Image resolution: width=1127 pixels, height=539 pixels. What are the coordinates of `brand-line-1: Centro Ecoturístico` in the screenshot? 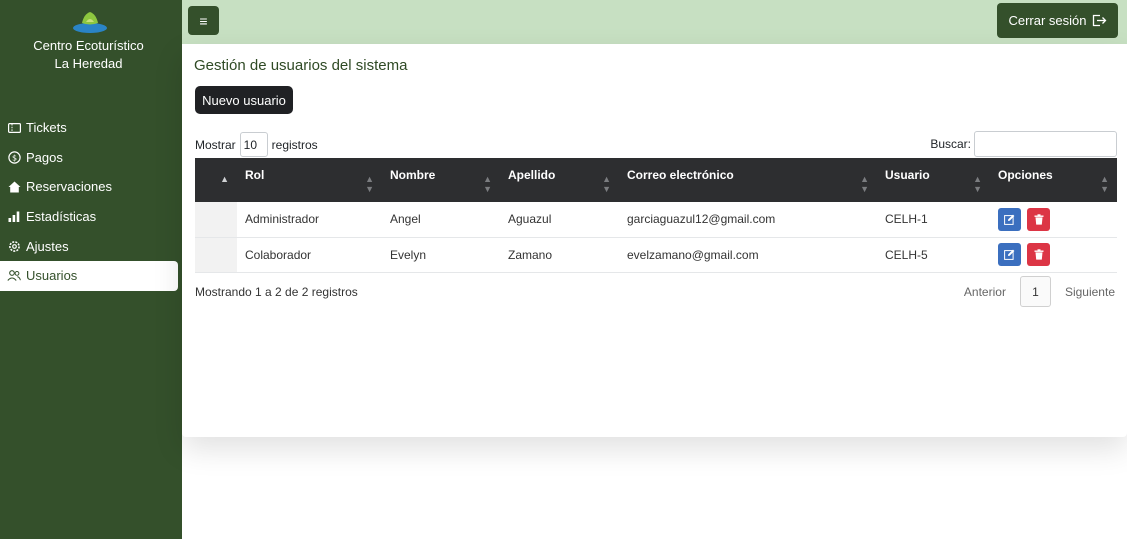 It's located at (88, 45).